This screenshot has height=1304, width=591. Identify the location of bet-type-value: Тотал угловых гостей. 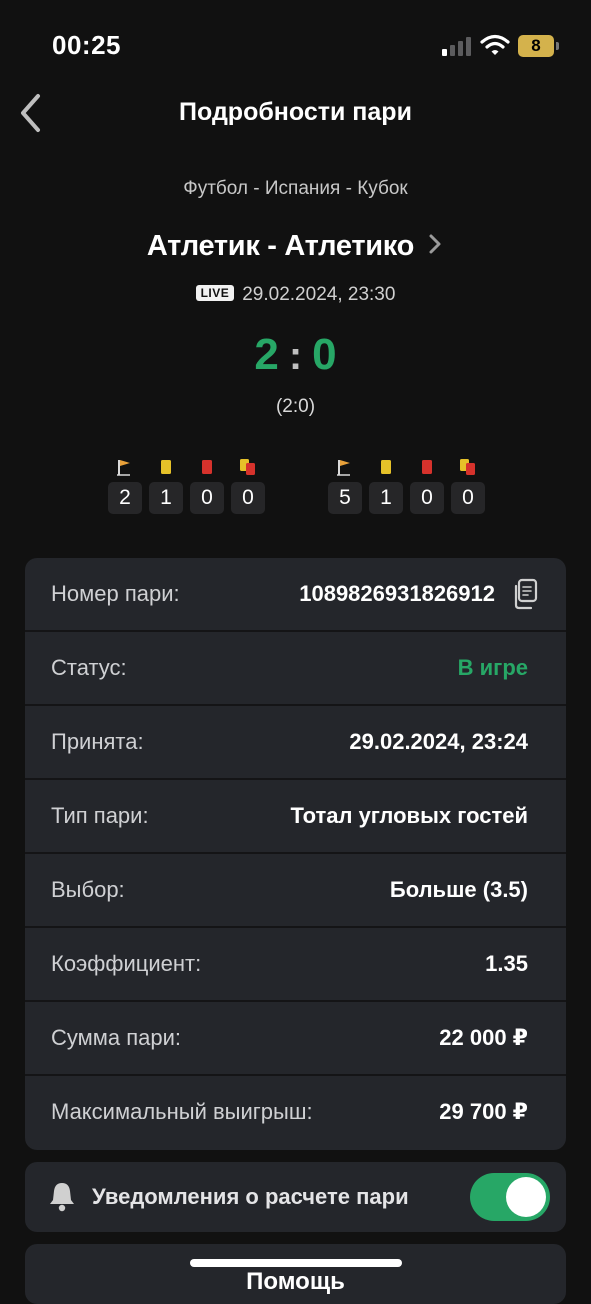
(409, 815).